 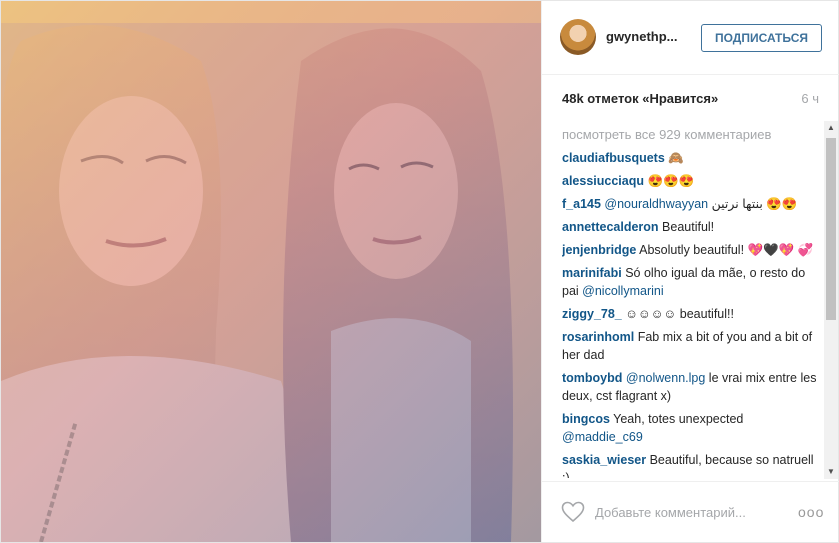 I want to click on comment-text: Beautiful!, so click(x=686, y=227).